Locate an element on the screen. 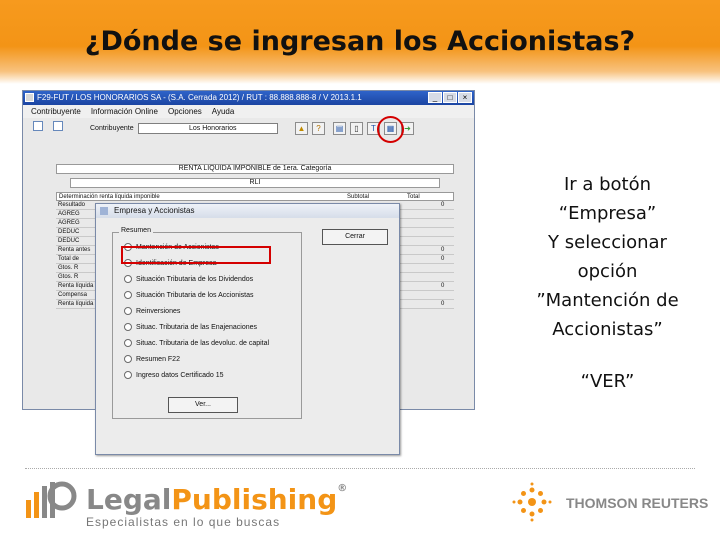  highlight-box is located at coordinates (196, 255).